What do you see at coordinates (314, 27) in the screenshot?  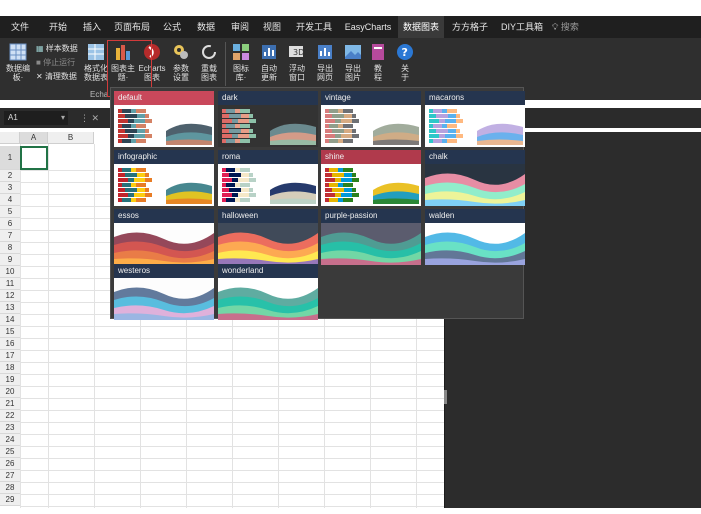 I see `tab-developer: 开发工具` at bounding box center [314, 27].